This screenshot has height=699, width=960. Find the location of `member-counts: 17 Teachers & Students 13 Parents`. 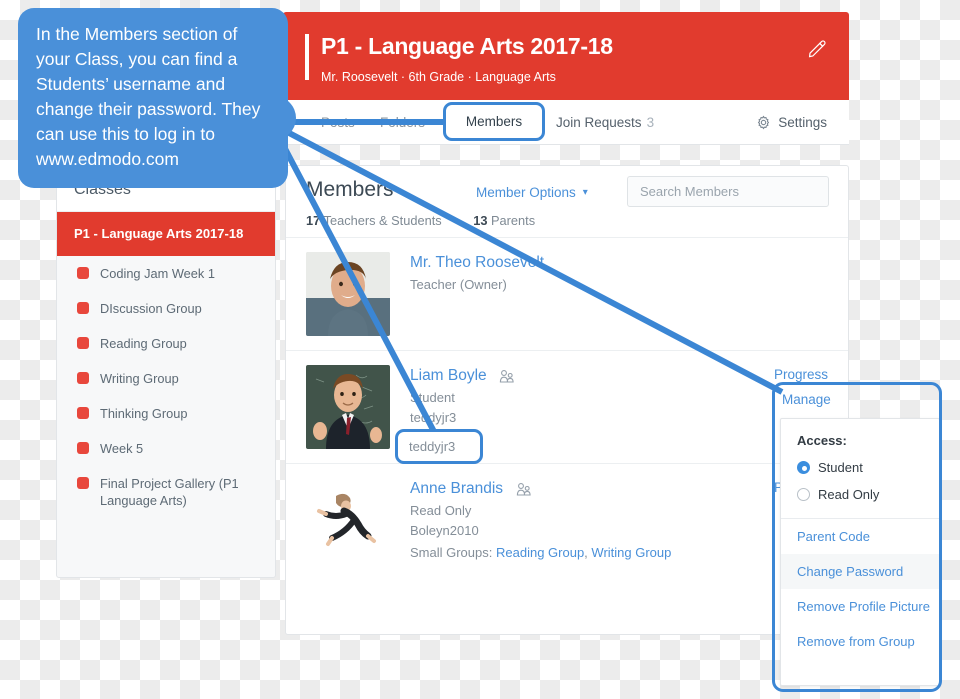

member-counts: 17 Teachers & Students 13 Parents is located at coordinates (420, 220).